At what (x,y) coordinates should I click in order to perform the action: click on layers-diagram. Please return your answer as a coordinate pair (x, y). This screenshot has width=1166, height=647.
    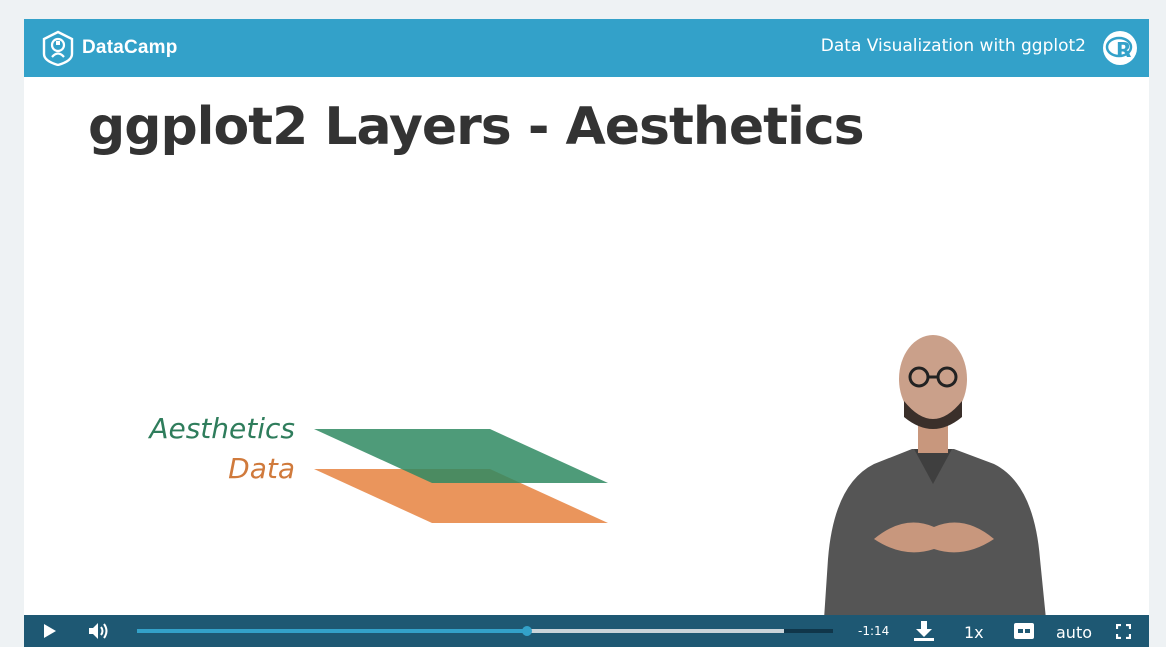
    Looking at the image, I should click on (461, 476).